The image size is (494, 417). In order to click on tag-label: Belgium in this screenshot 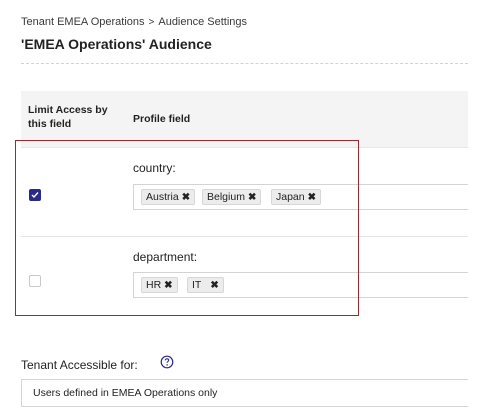, I will do `click(226, 197)`.